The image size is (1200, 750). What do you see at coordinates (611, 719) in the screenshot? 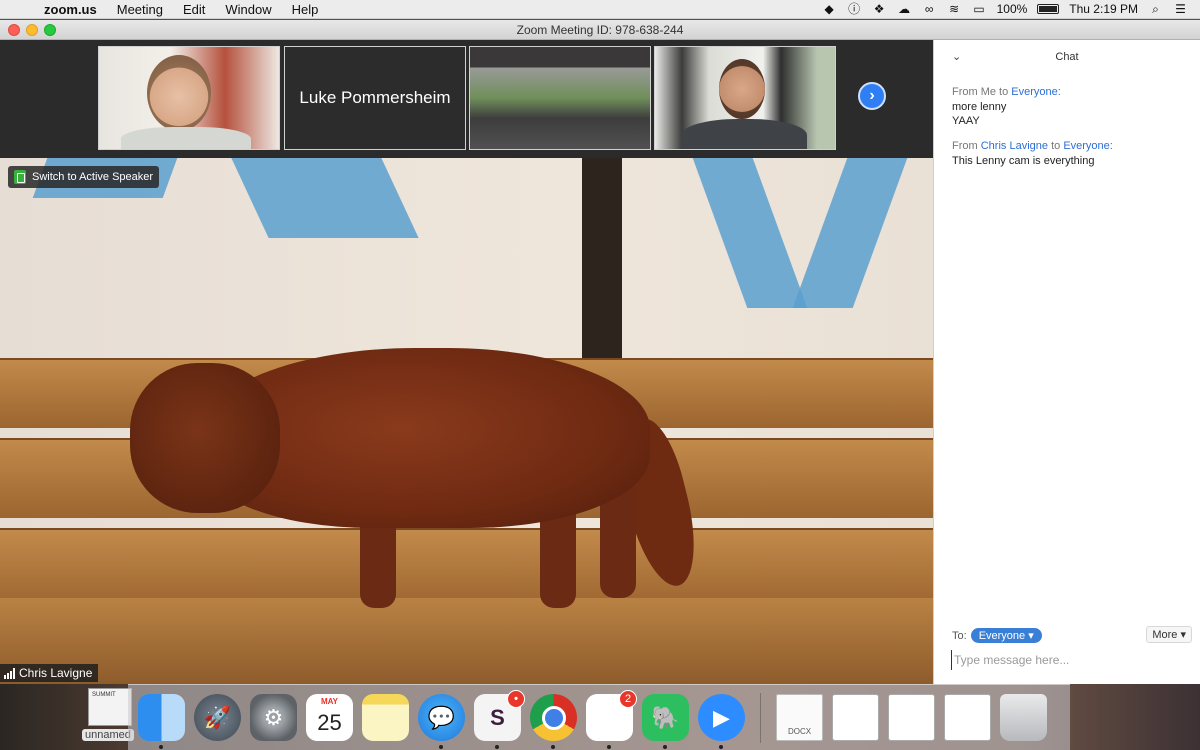
I see `reminders-icon: 2` at bounding box center [611, 719].